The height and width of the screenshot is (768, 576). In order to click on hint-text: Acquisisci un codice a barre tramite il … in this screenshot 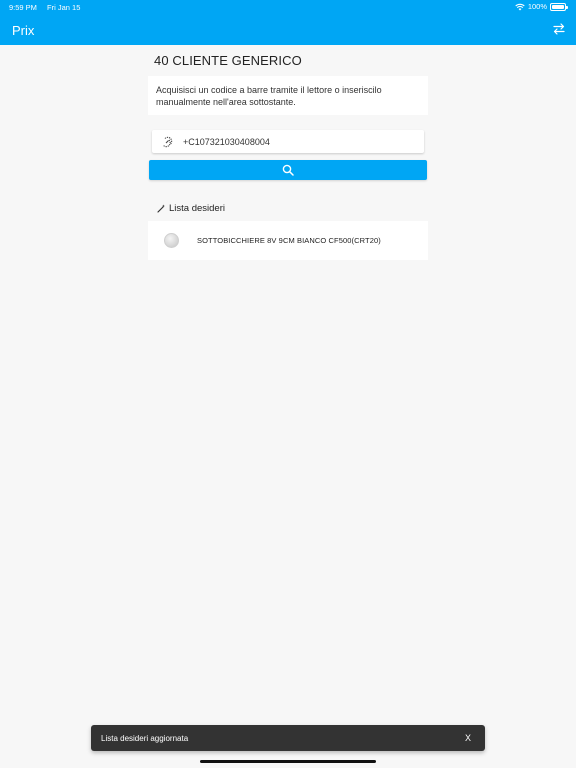, I will do `click(269, 96)`.